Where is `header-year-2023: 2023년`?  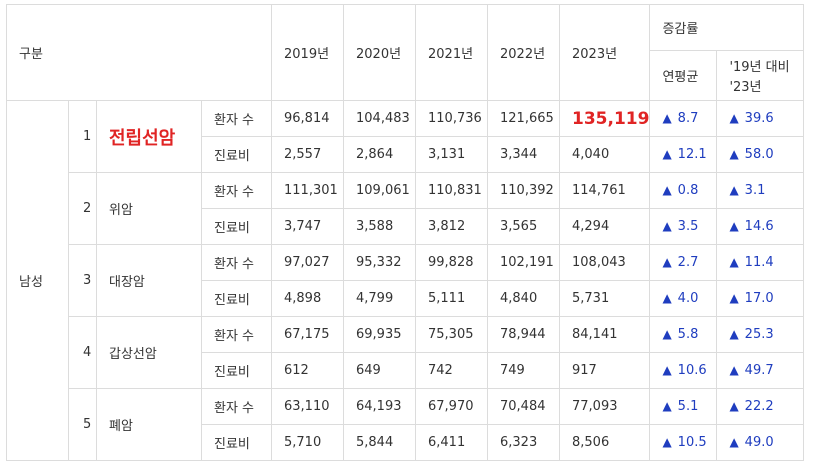
header-year-2023: 2023년 is located at coordinates (604, 52).